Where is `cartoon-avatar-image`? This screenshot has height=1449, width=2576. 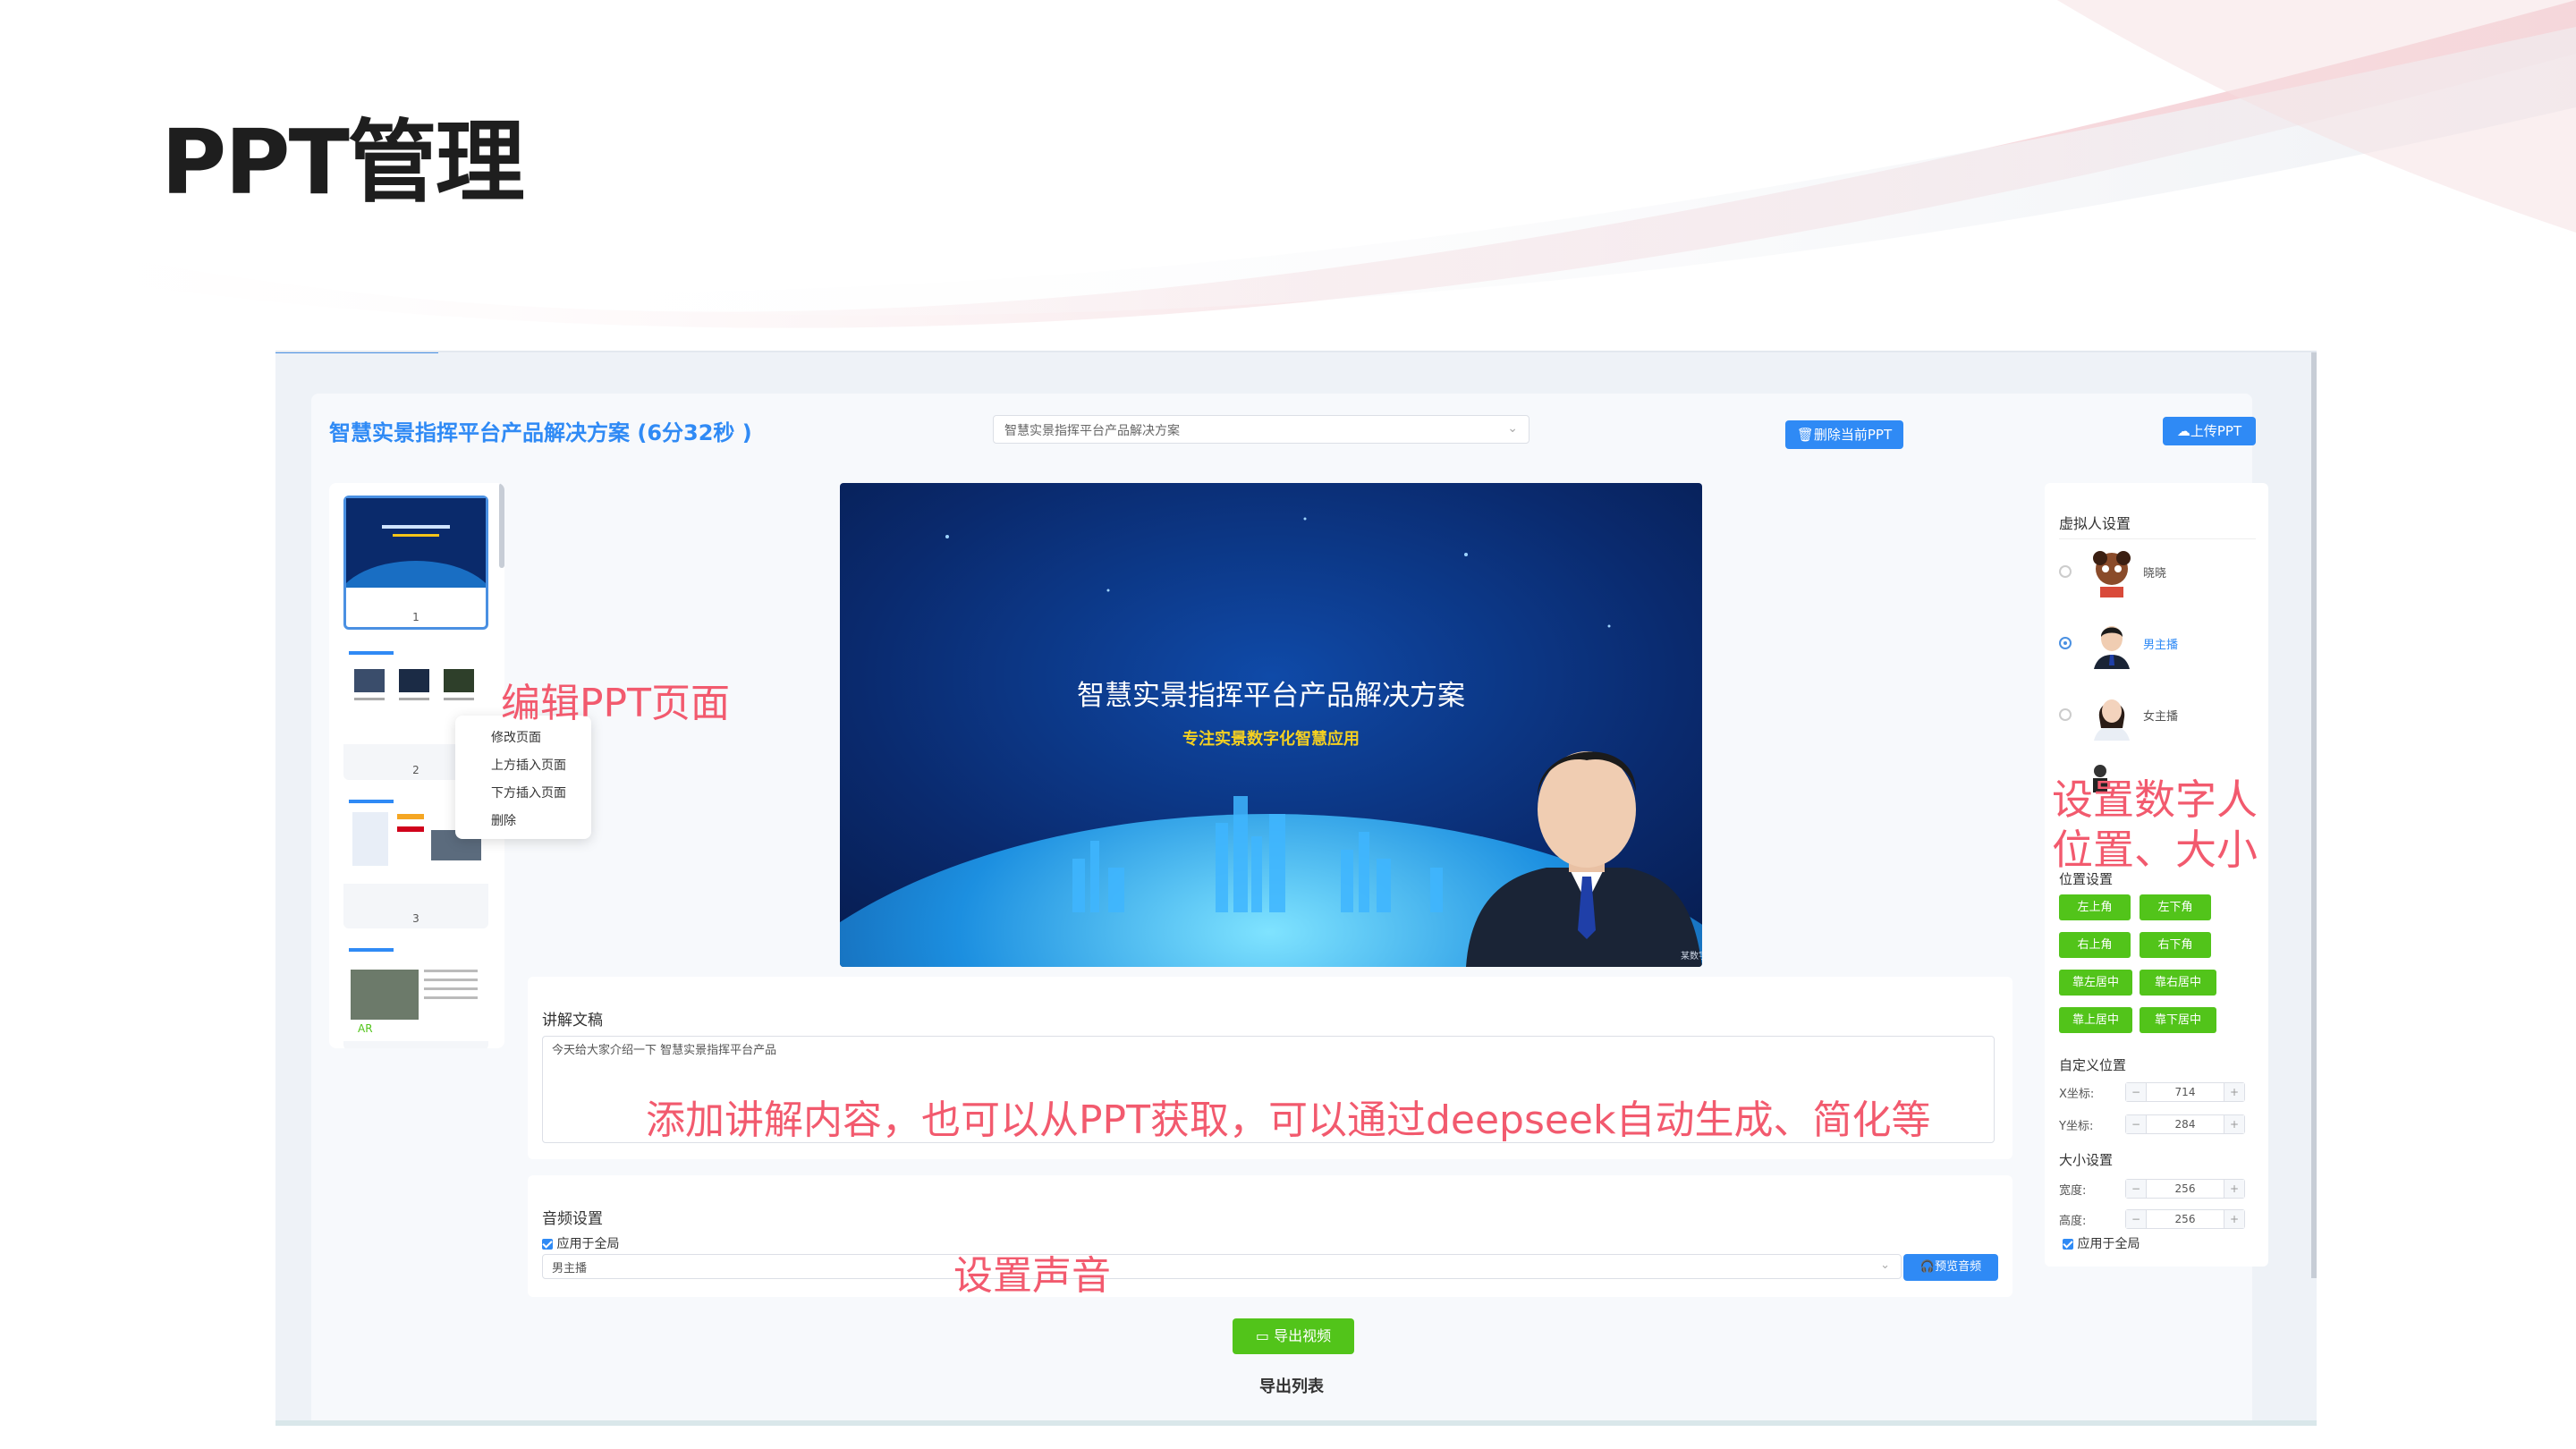
cartoon-avatar-image is located at coordinates (2112, 574).